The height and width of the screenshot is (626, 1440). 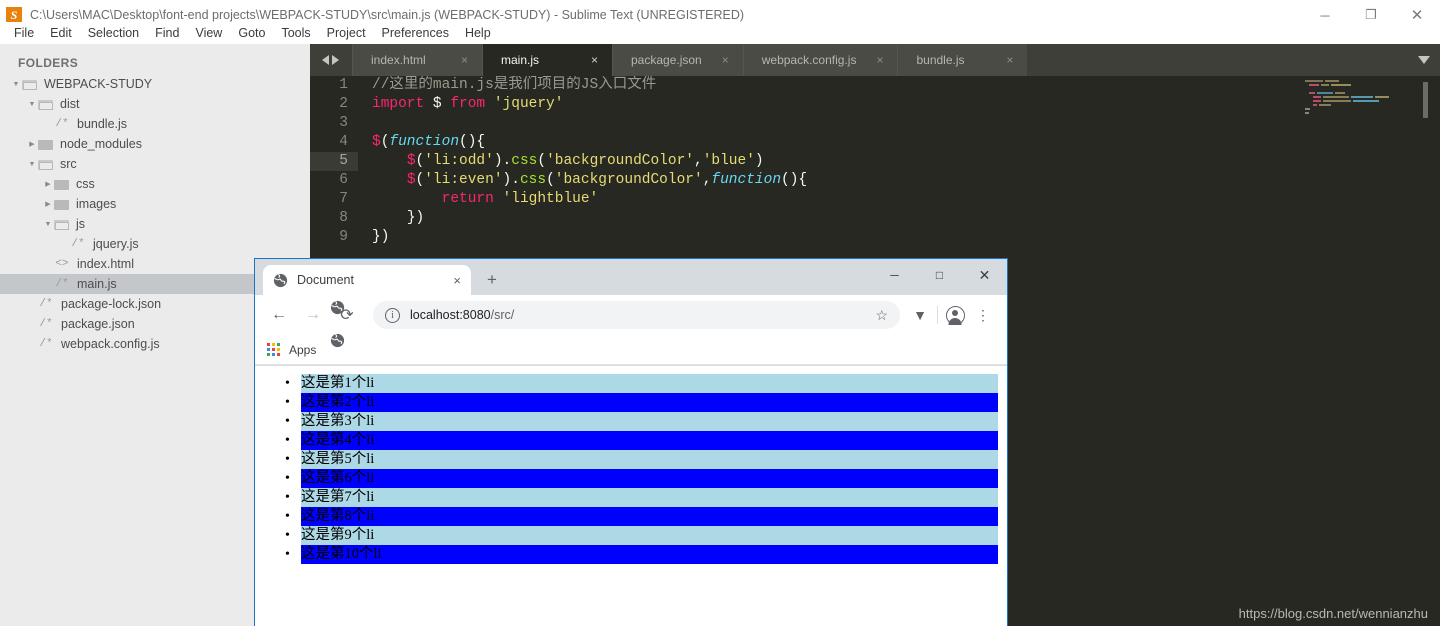 I want to click on menu-item-file: File, so click(x=24, y=33).